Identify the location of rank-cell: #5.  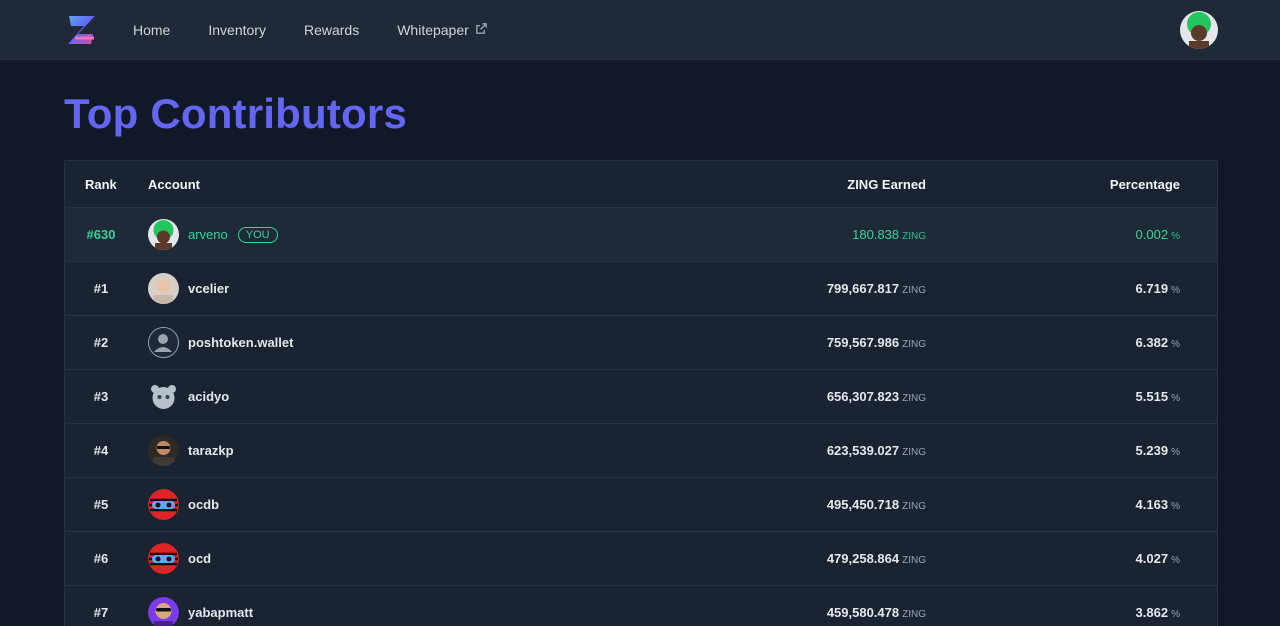
(101, 504).